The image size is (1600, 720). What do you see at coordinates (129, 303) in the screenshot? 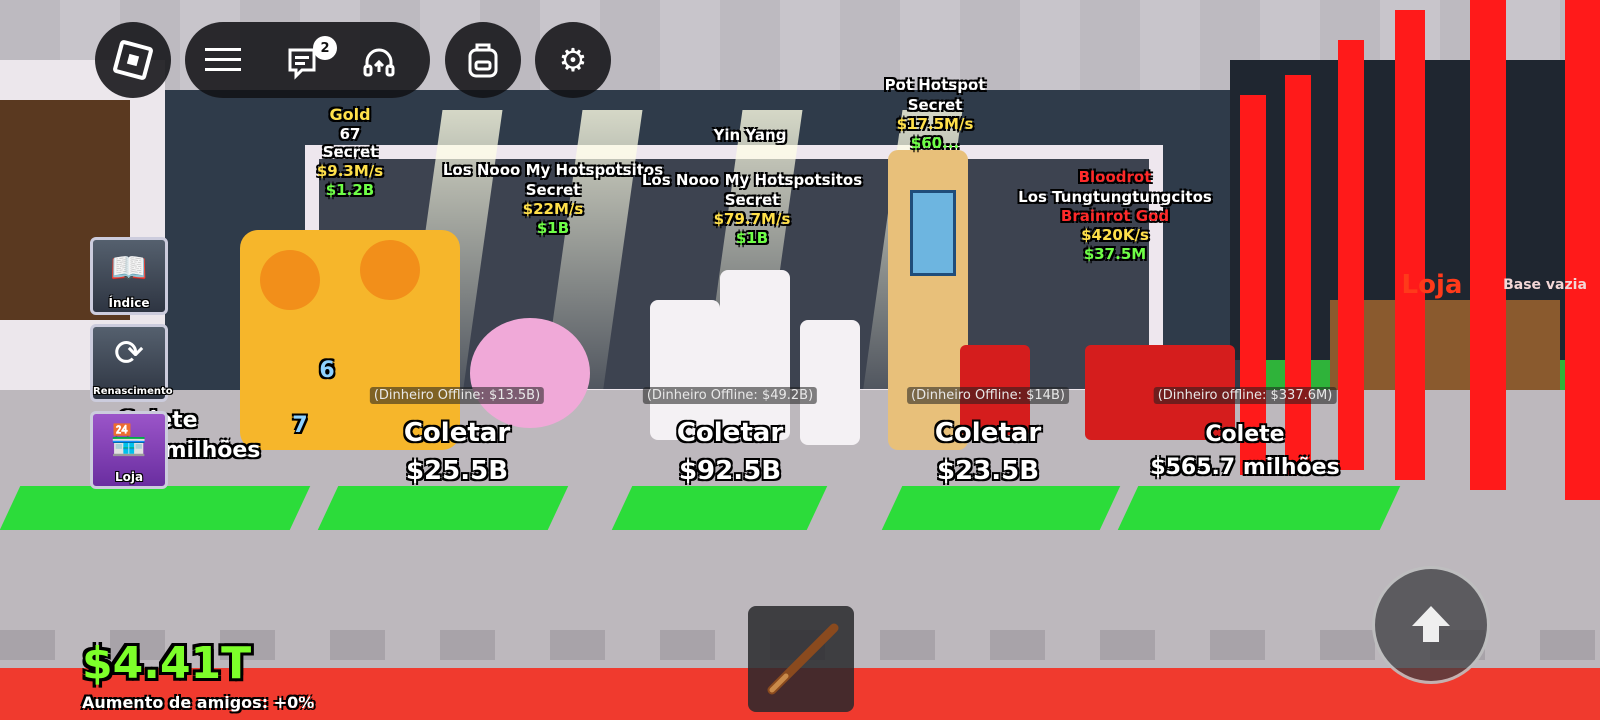
I see `index-label: Índice` at bounding box center [129, 303].